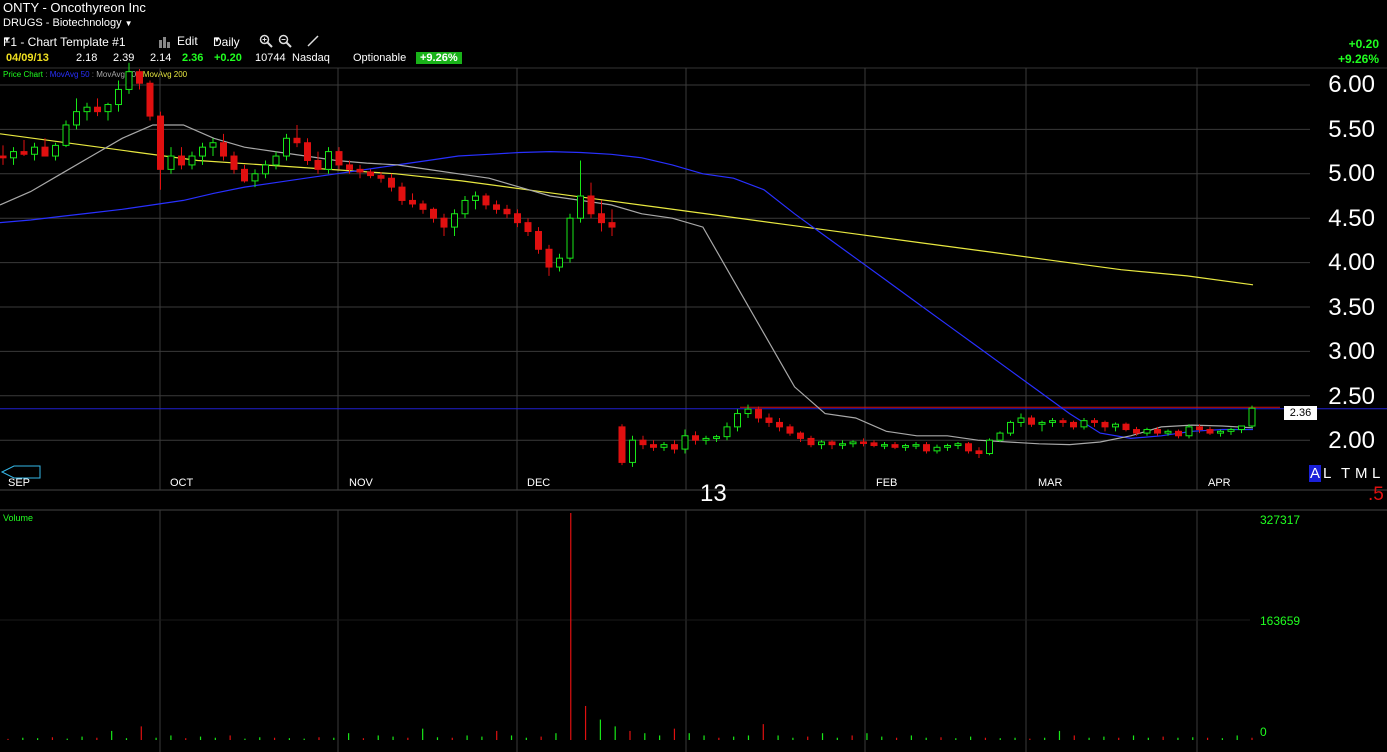  Describe the element at coordinates (1280, 520) in the screenshot. I see `volume-max: 327317` at that location.